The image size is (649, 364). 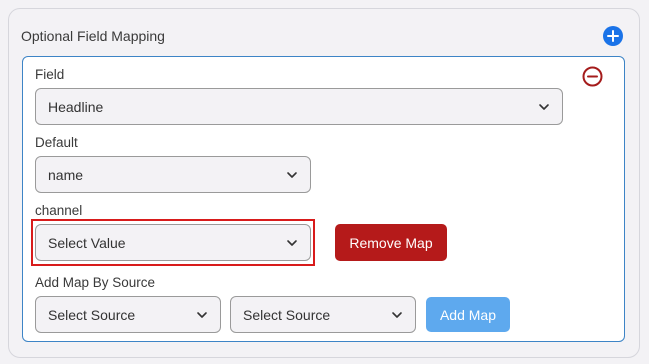 I want to click on field-label: Field, so click(x=50, y=74).